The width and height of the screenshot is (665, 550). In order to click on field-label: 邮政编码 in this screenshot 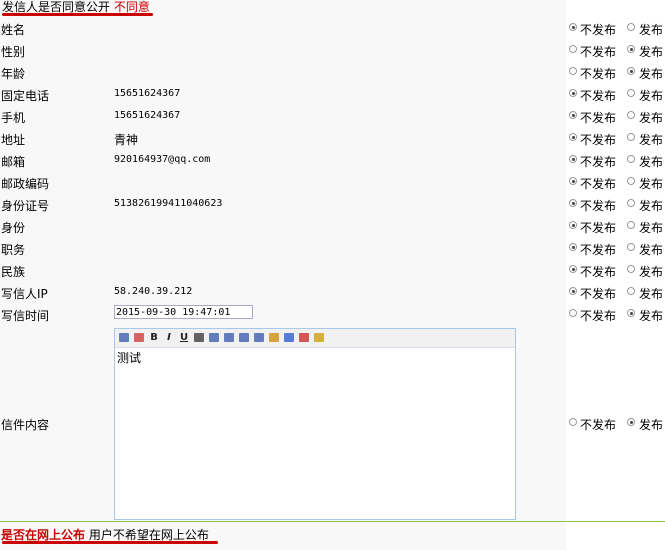, I will do `click(25, 184)`.